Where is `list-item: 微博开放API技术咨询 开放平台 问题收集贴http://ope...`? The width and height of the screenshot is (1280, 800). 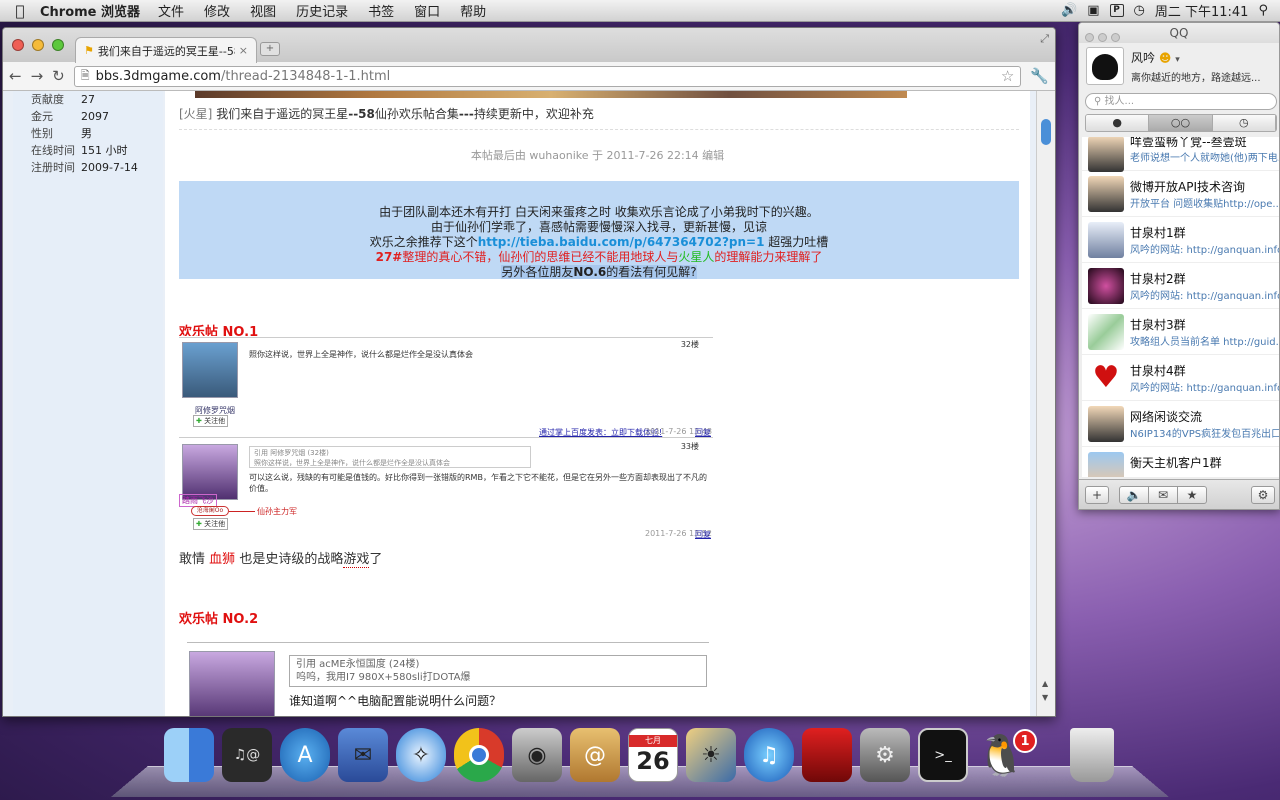 list-item: 微博开放API技术咨询 开放平台 问题收集贴http://ope... is located at coordinates (1181, 194).